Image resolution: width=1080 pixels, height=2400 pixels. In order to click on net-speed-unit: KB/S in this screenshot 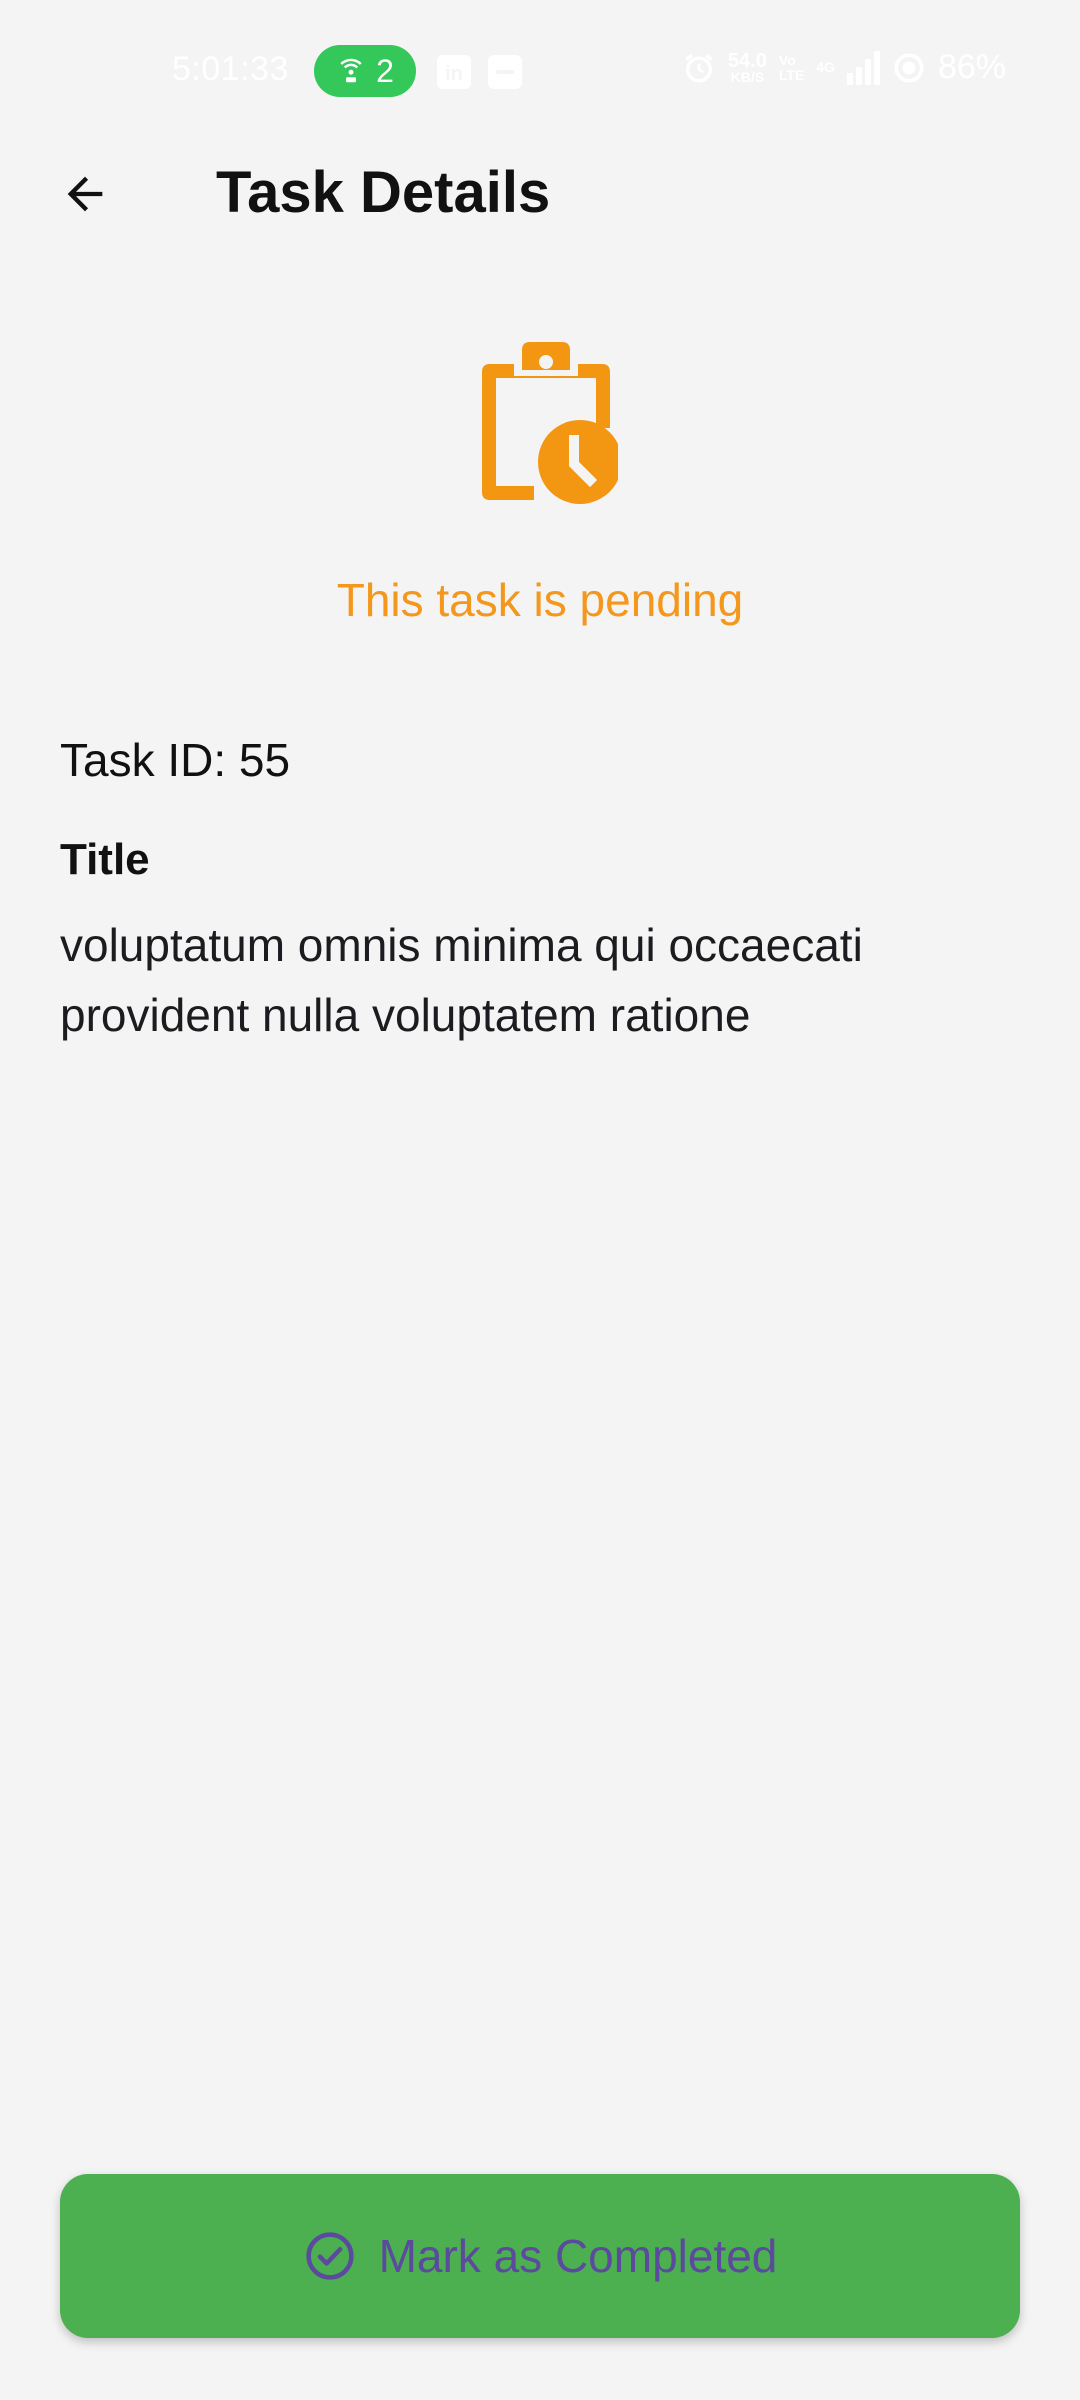, I will do `click(747, 76)`.